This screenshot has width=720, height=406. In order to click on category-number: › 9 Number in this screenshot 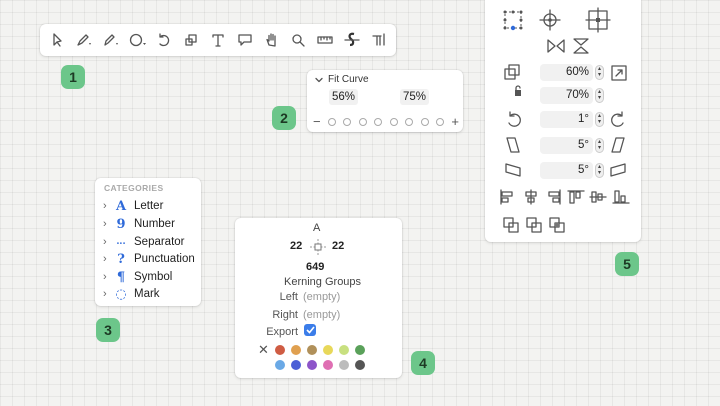, I will do `click(139, 224)`.